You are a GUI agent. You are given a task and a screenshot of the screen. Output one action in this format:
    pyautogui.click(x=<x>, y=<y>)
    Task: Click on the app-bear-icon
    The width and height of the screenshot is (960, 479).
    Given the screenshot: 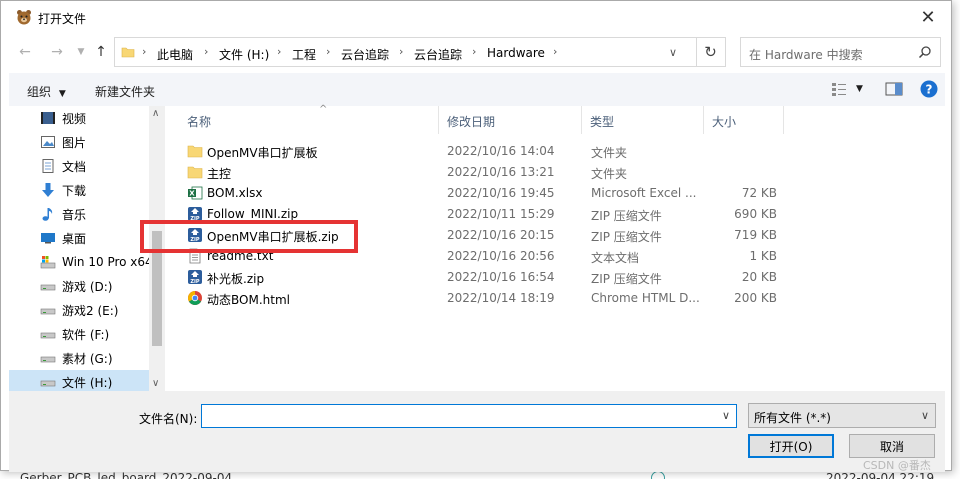 What is the action you would take?
    pyautogui.click(x=24, y=17)
    